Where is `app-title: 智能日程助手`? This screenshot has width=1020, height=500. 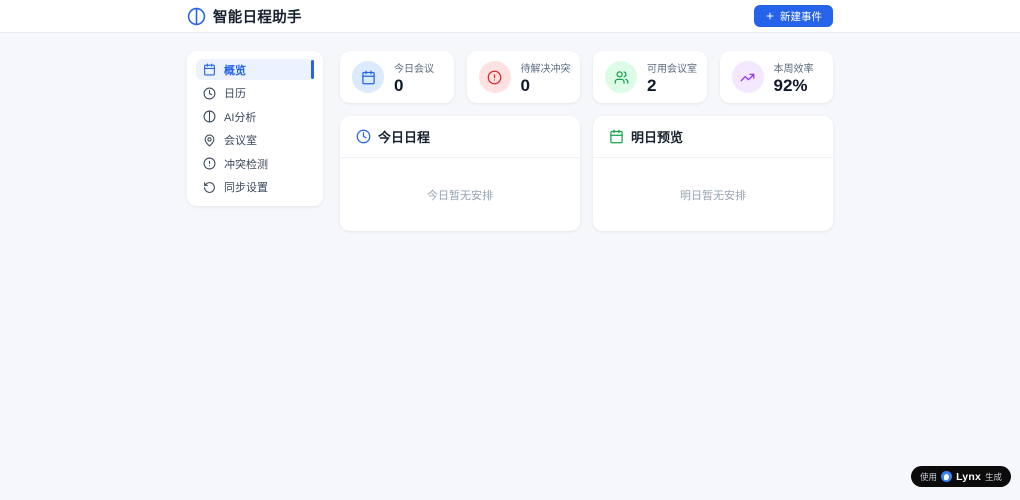 app-title: 智能日程助手 is located at coordinates (257, 17).